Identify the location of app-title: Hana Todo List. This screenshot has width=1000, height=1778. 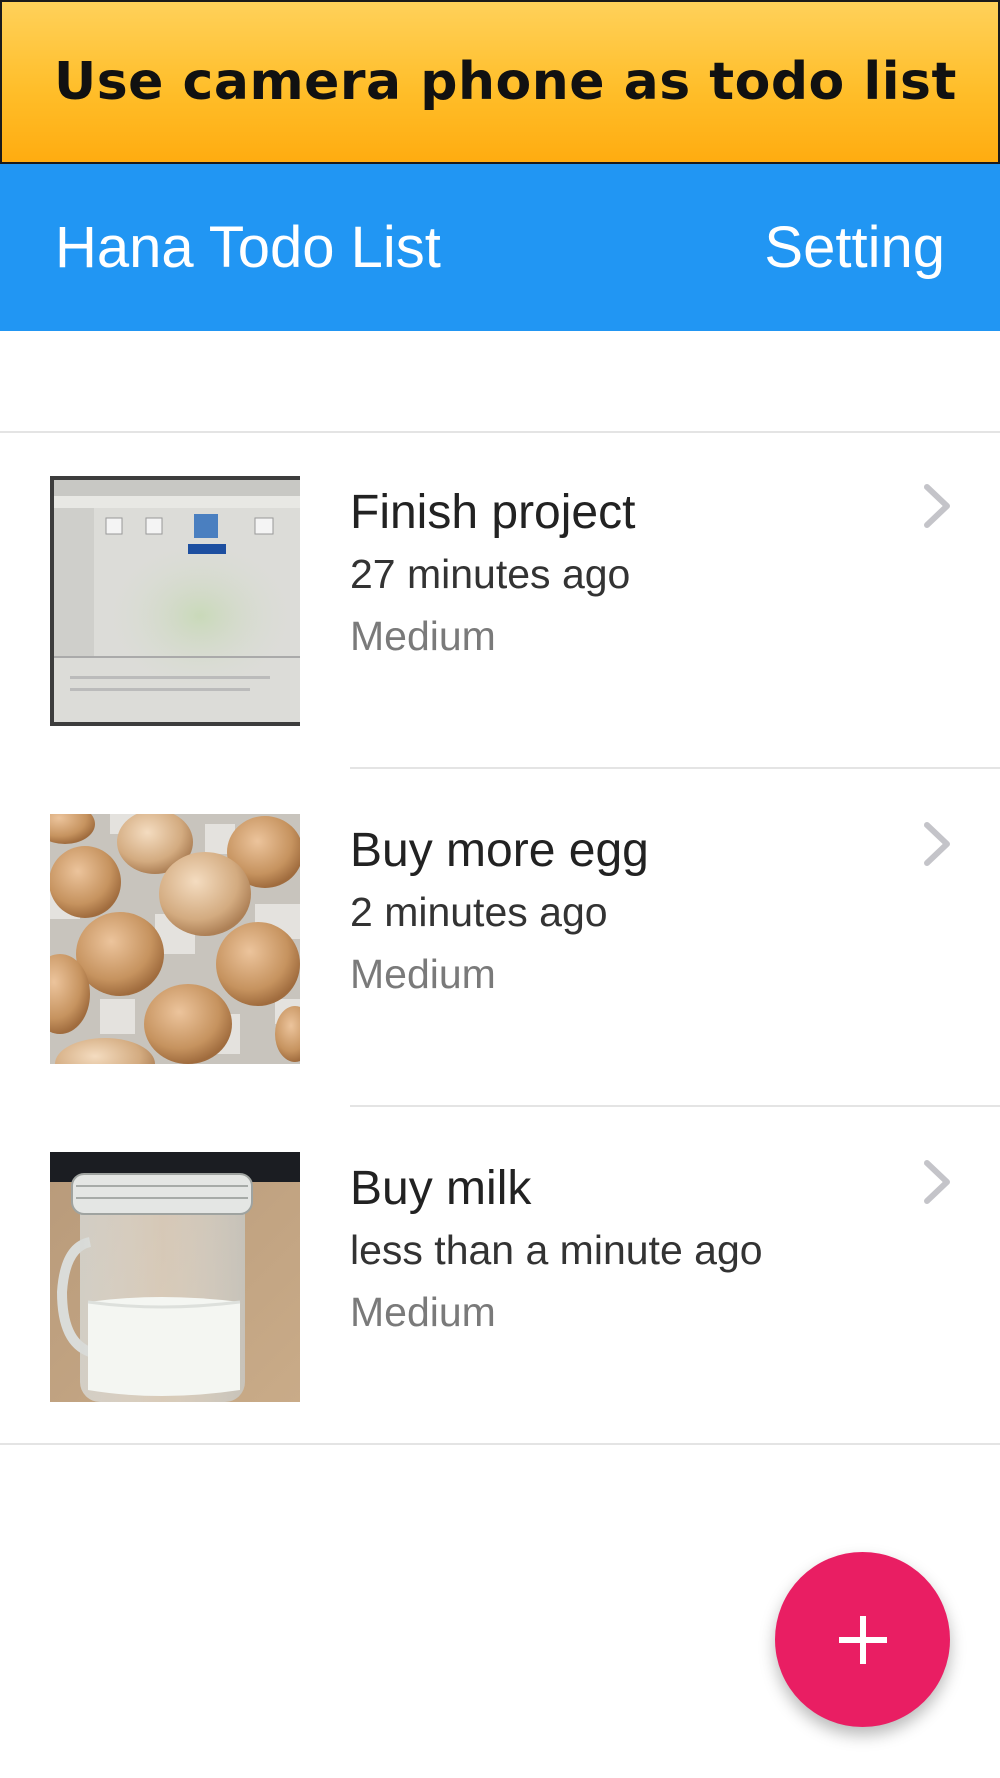
(248, 247).